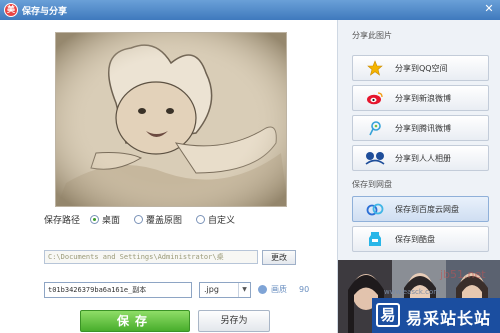 The image size is (500, 333). What do you see at coordinates (412, 292) in the screenshot?
I see `watermark-url: www.easck.com` at bounding box center [412, 292].